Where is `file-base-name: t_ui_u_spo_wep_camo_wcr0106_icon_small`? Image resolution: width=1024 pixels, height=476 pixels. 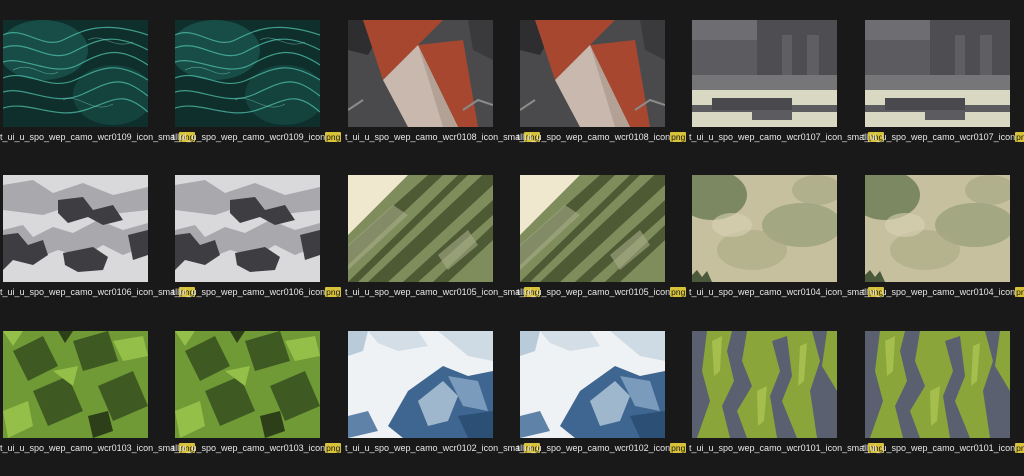 file-base-name: t_ui_u_spo_wep_camo_wcr0106_icon_small is located at coordinates (90, 292).